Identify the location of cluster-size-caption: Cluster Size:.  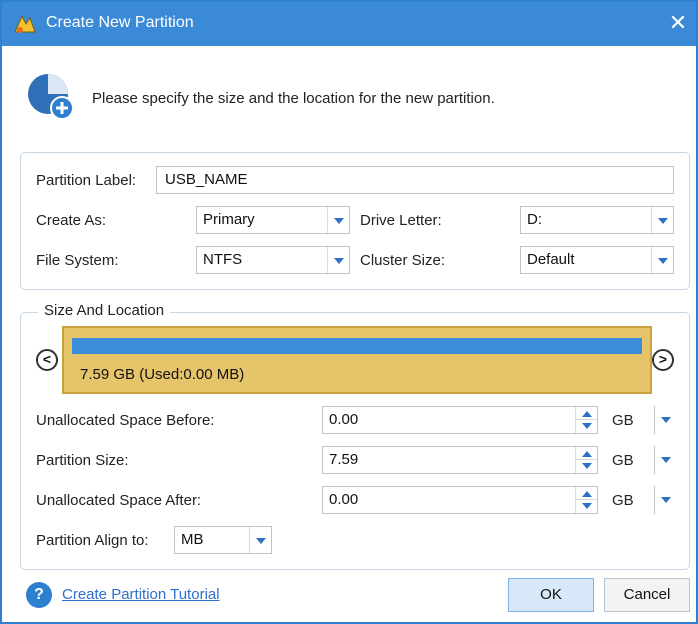
(403, 260).